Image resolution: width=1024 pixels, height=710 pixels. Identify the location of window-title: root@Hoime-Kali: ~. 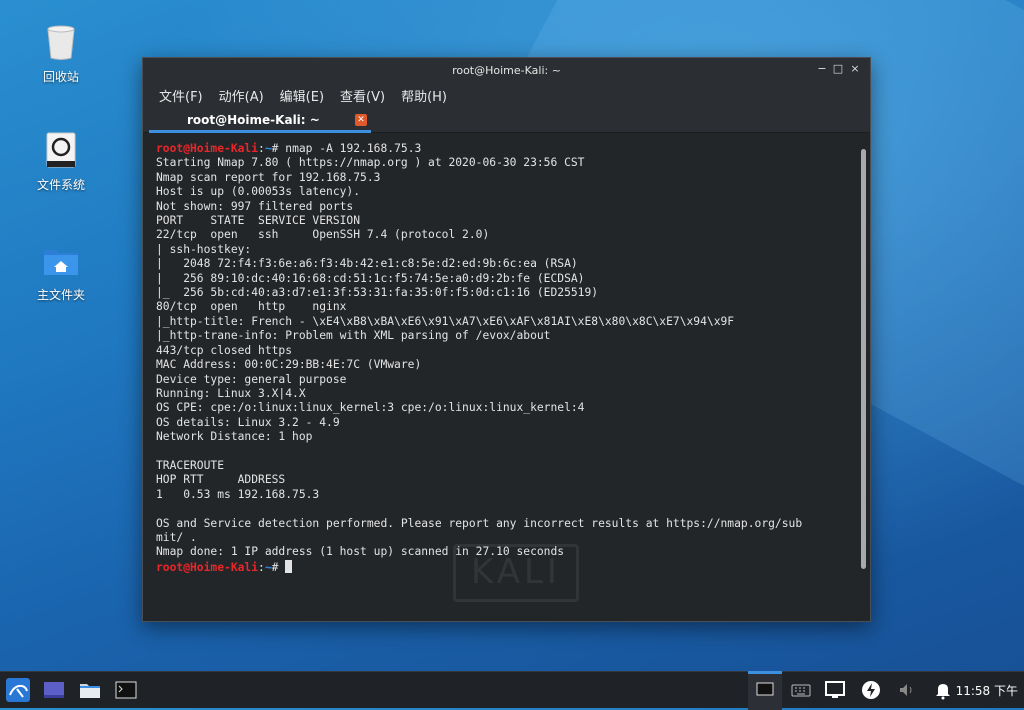
(506, 70).